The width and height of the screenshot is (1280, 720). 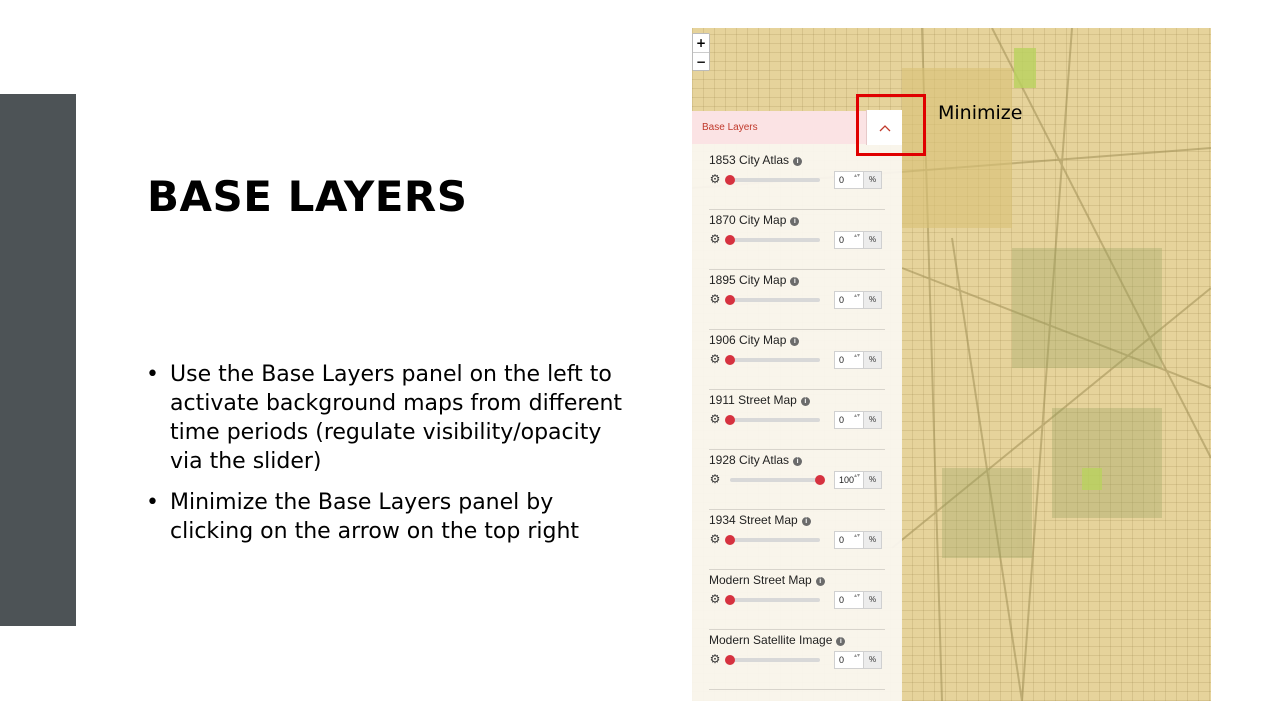 What do you see at coordinates (753, 520) in the screenshot?
I see `layer-name-text: 1934 Street Map` at bounding box center [753, 520].